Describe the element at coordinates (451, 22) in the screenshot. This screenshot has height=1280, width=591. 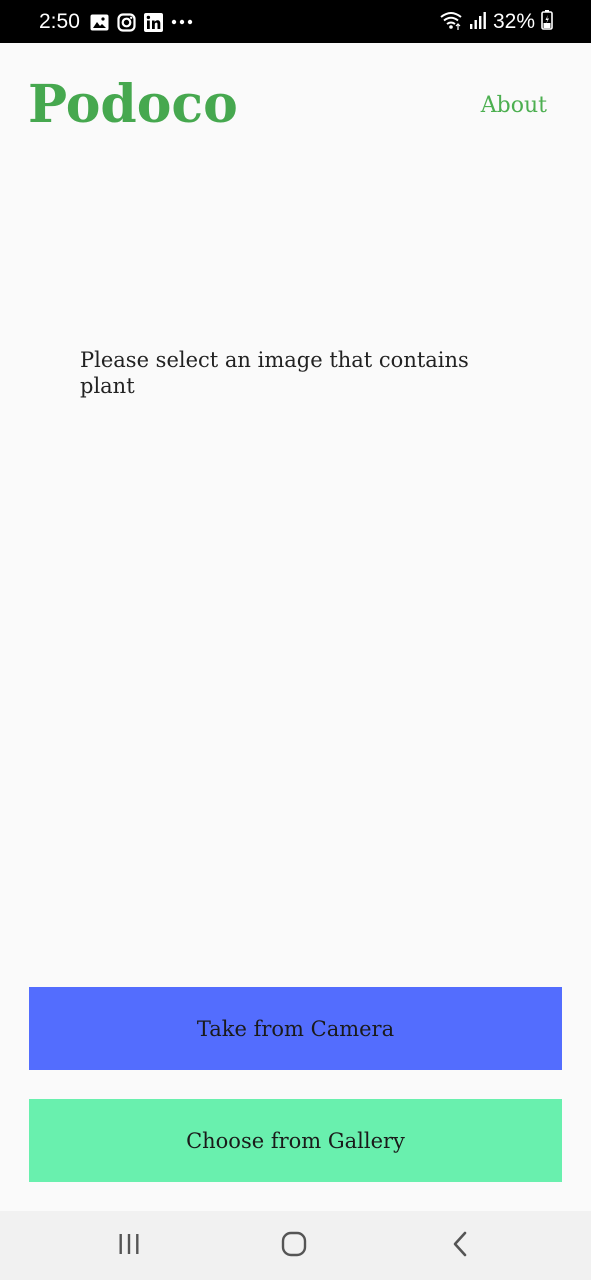
I see `wifi-icon` at that location.